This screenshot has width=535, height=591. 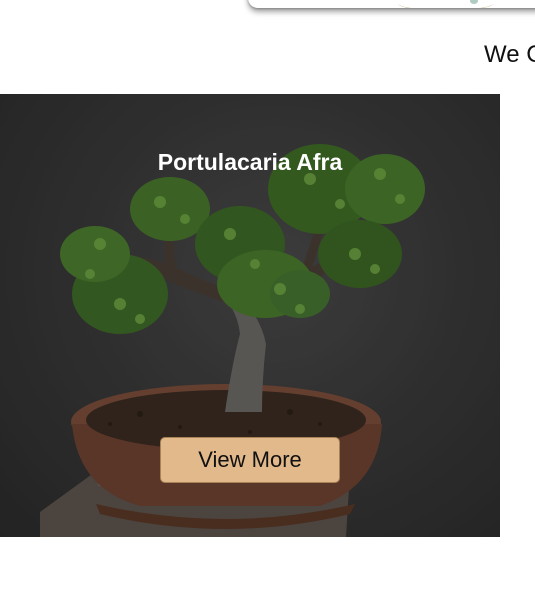 What do you see at coordinates (509, 54) in the screenshot?
I see `section-heading: We C` at bounding box center [509, 54].